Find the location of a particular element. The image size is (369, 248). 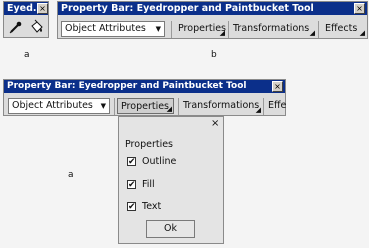

paintbucket-icon is located at coordinates (37, 26).